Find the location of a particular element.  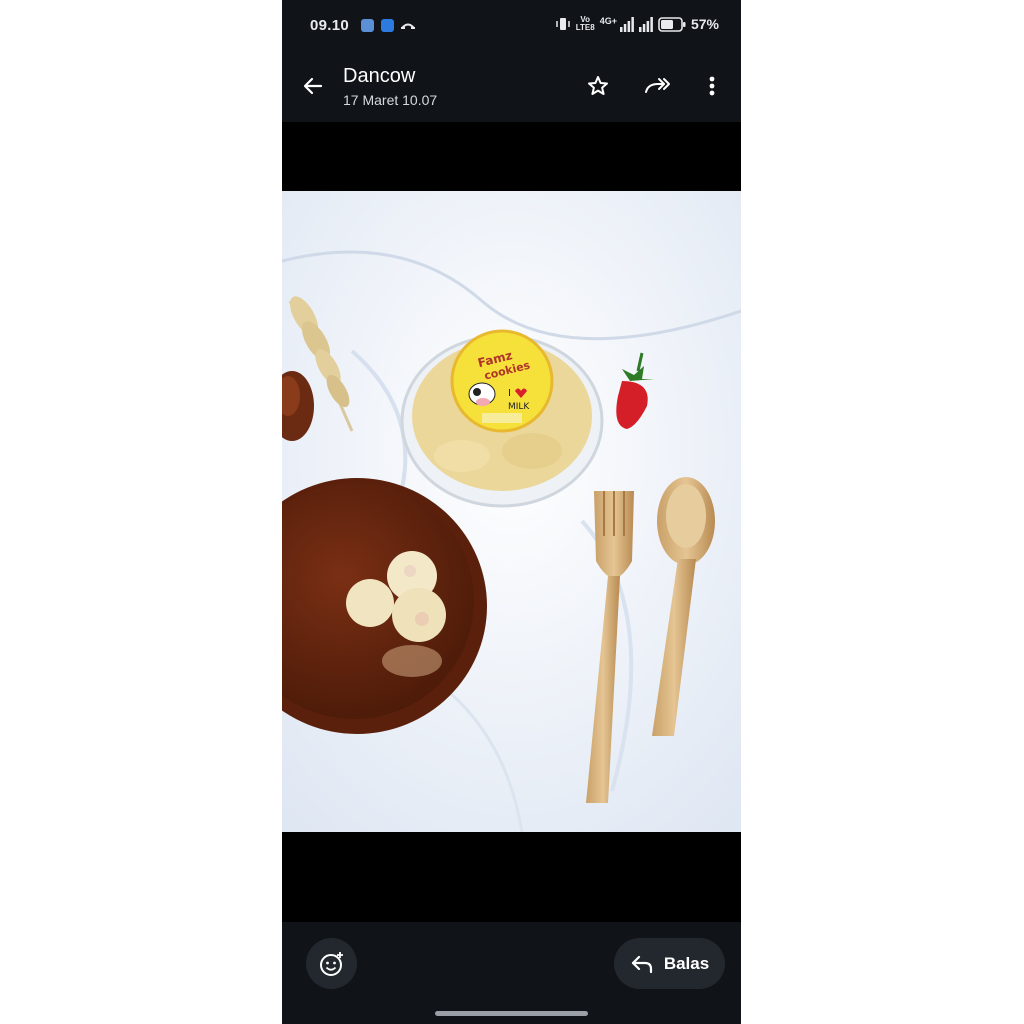

message-timestamp: 17 Maret 10.07 is located at coordinates (390, 100).